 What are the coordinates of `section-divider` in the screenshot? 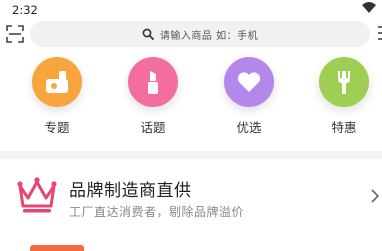 It's located at (191, 155).